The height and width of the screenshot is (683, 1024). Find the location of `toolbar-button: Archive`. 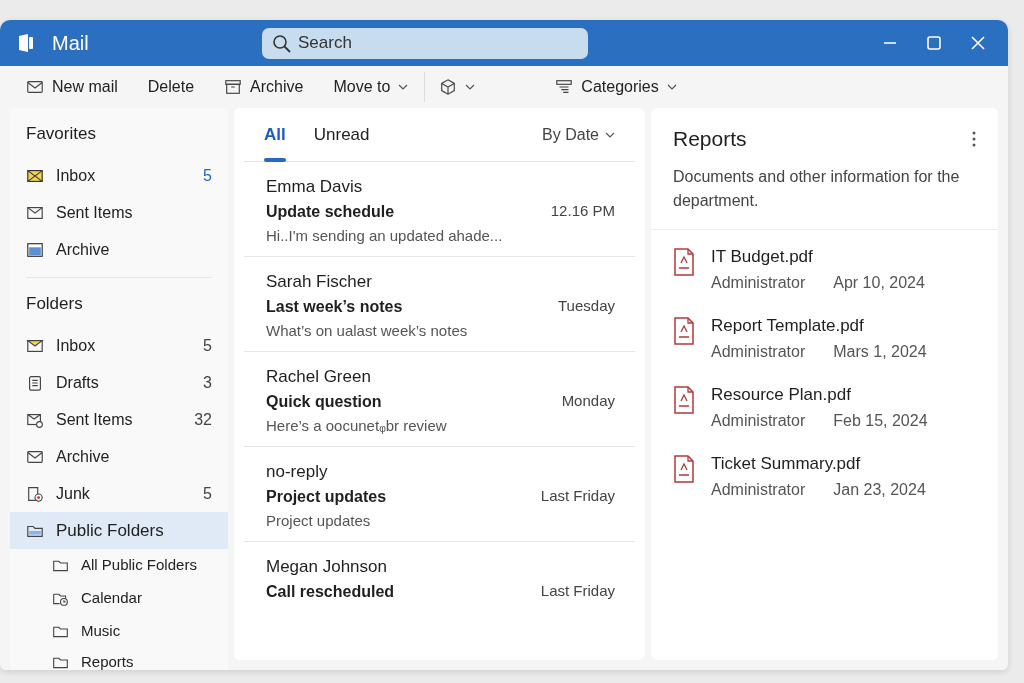

toolbar-button: Archive is located at coordinates (264, 87).